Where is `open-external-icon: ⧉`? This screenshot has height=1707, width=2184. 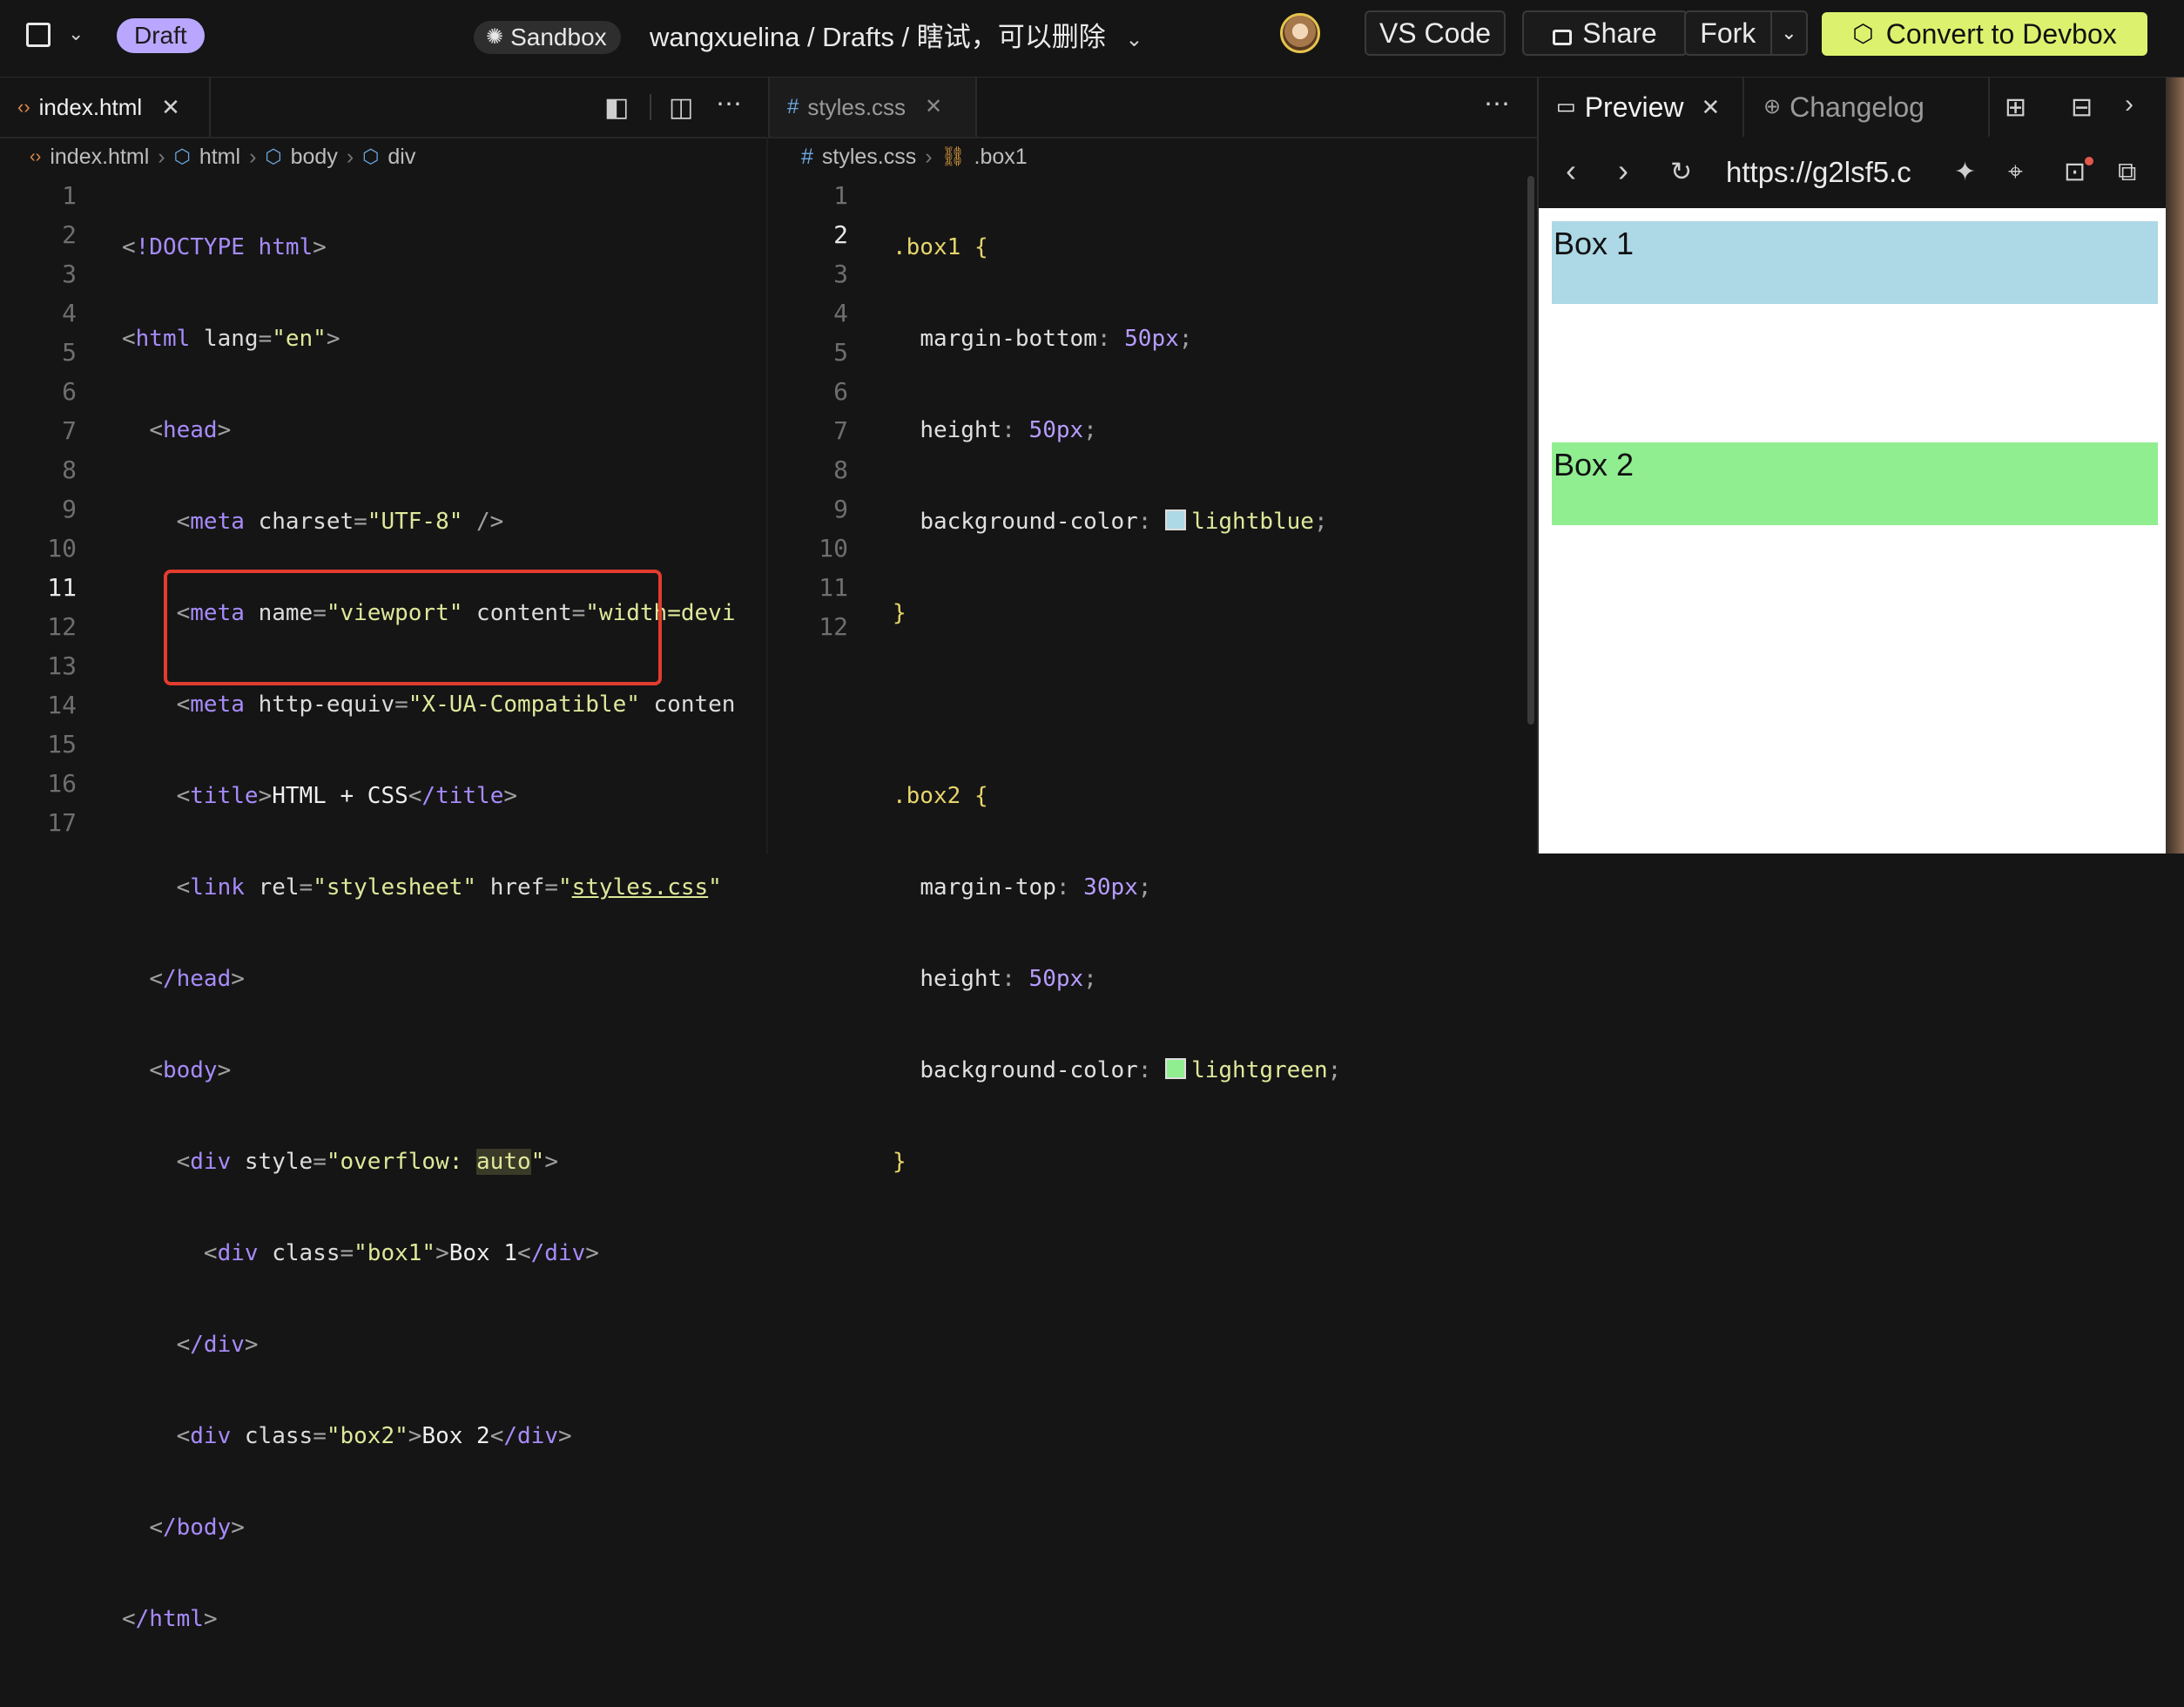 open-external-icon: ⧉ is located at coordinates (2127, 172).